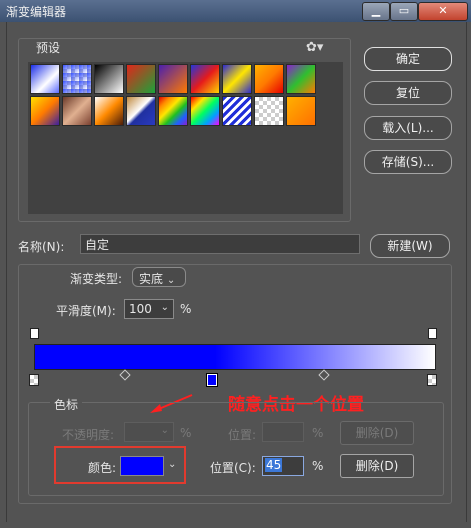 The width and height of the screenshot is (471, 528). Describe the element at coordinates (233, 468) in the screenshot. I see `color-position-label: 位置(C):` at that location.